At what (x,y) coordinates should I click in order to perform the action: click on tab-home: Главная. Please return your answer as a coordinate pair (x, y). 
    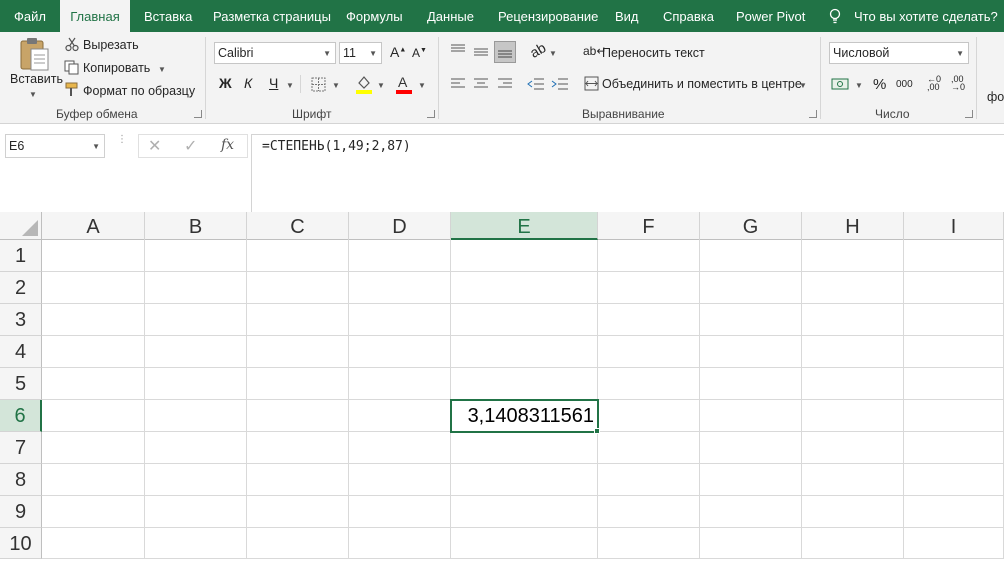
    Looking at the image, I should click on (95, 16).